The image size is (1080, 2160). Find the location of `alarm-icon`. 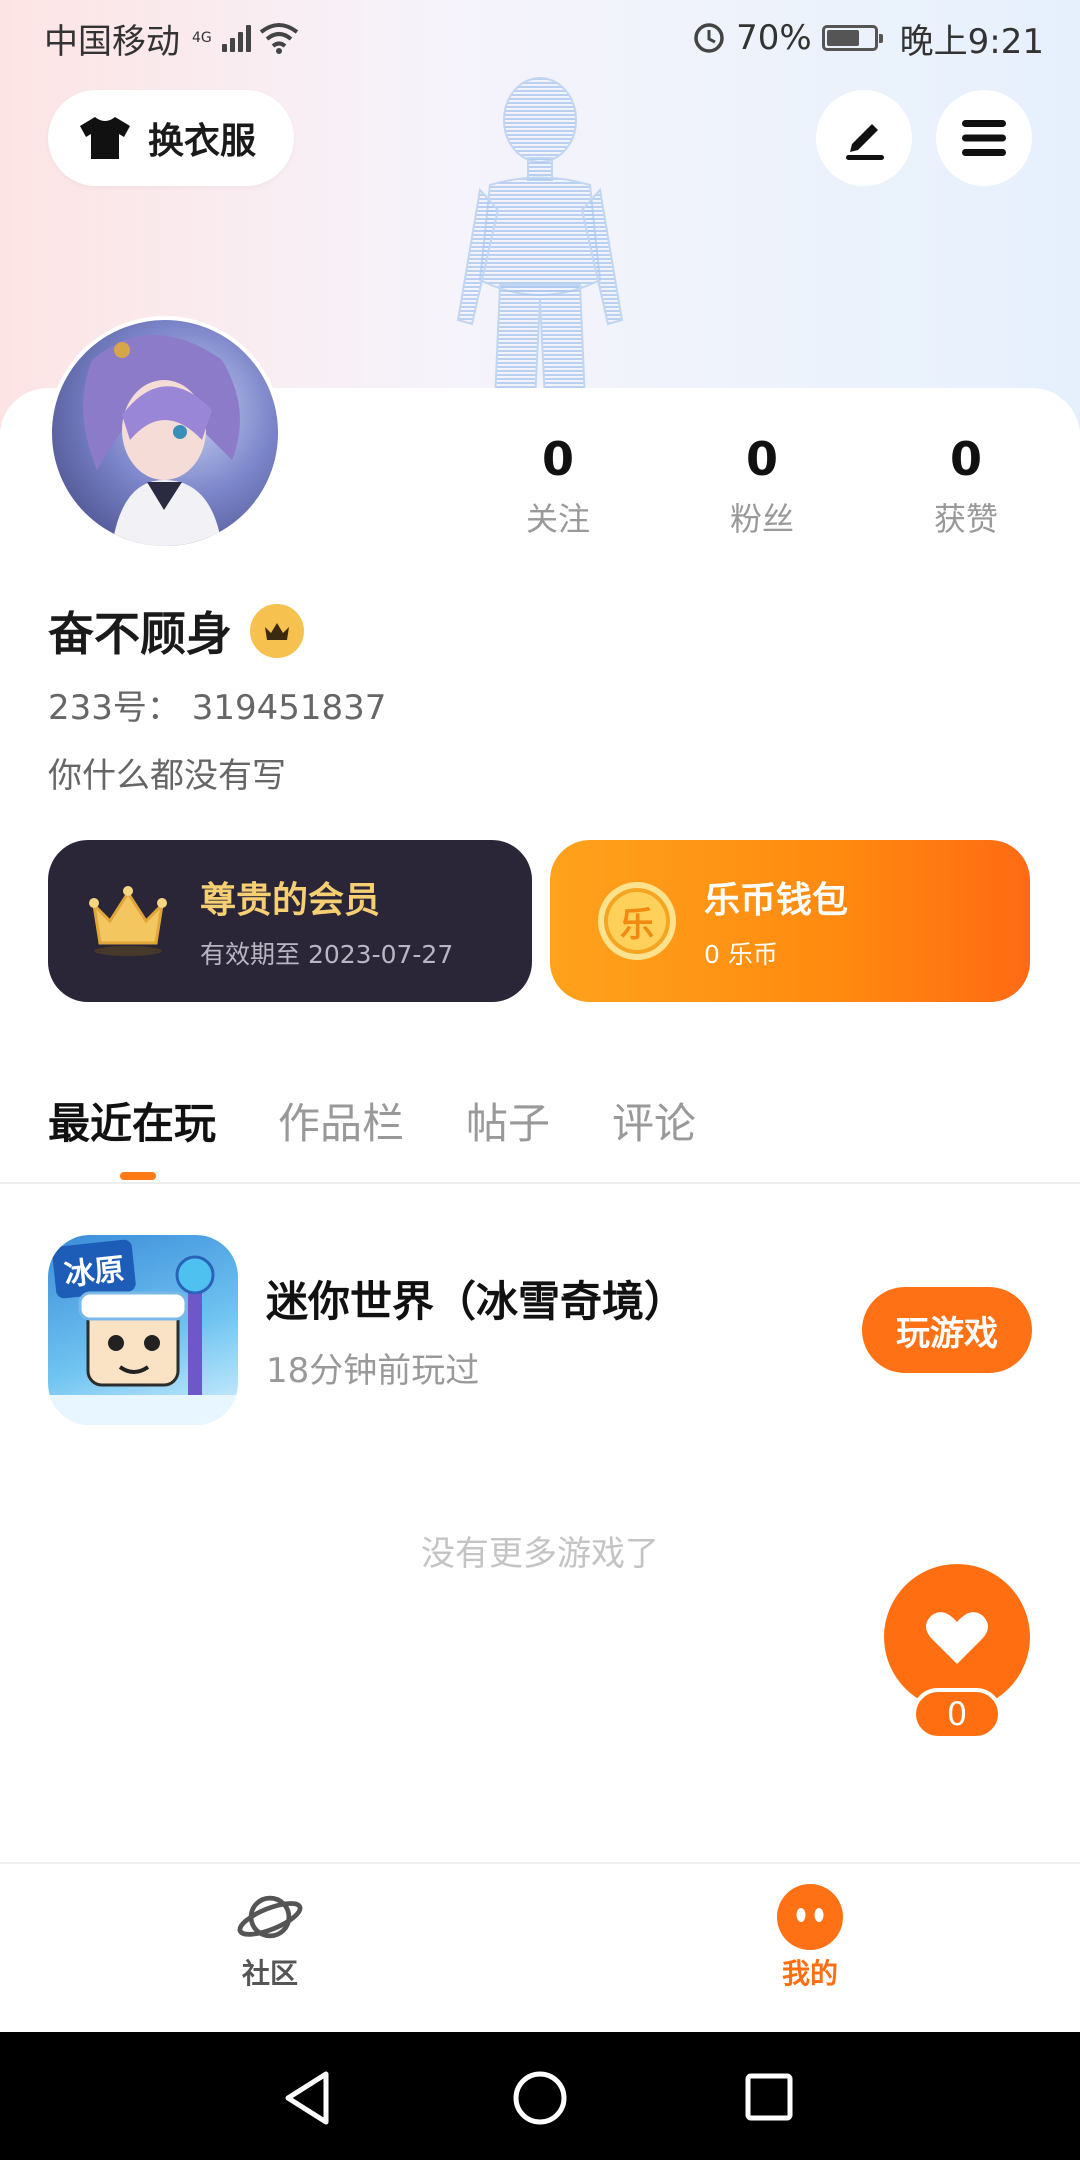

alarm-icon is located at coordinates (709, 38).